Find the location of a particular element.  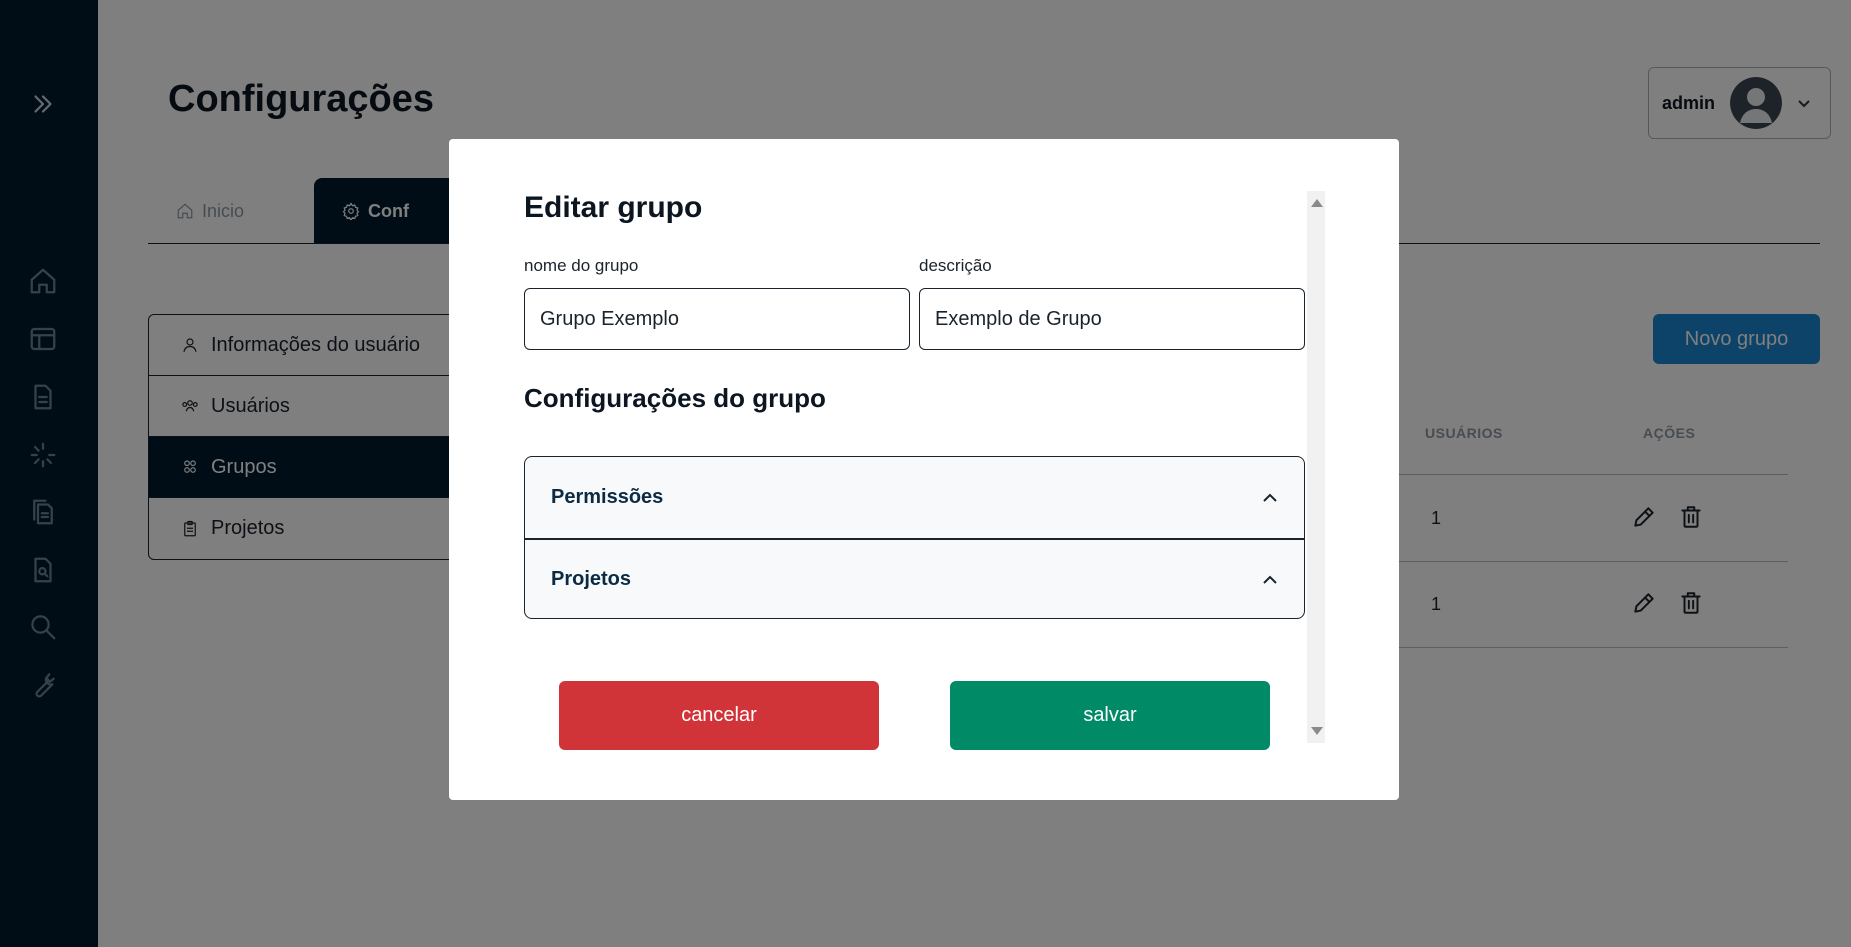

scroll-down-icon is located at coordinates (1317, 731).